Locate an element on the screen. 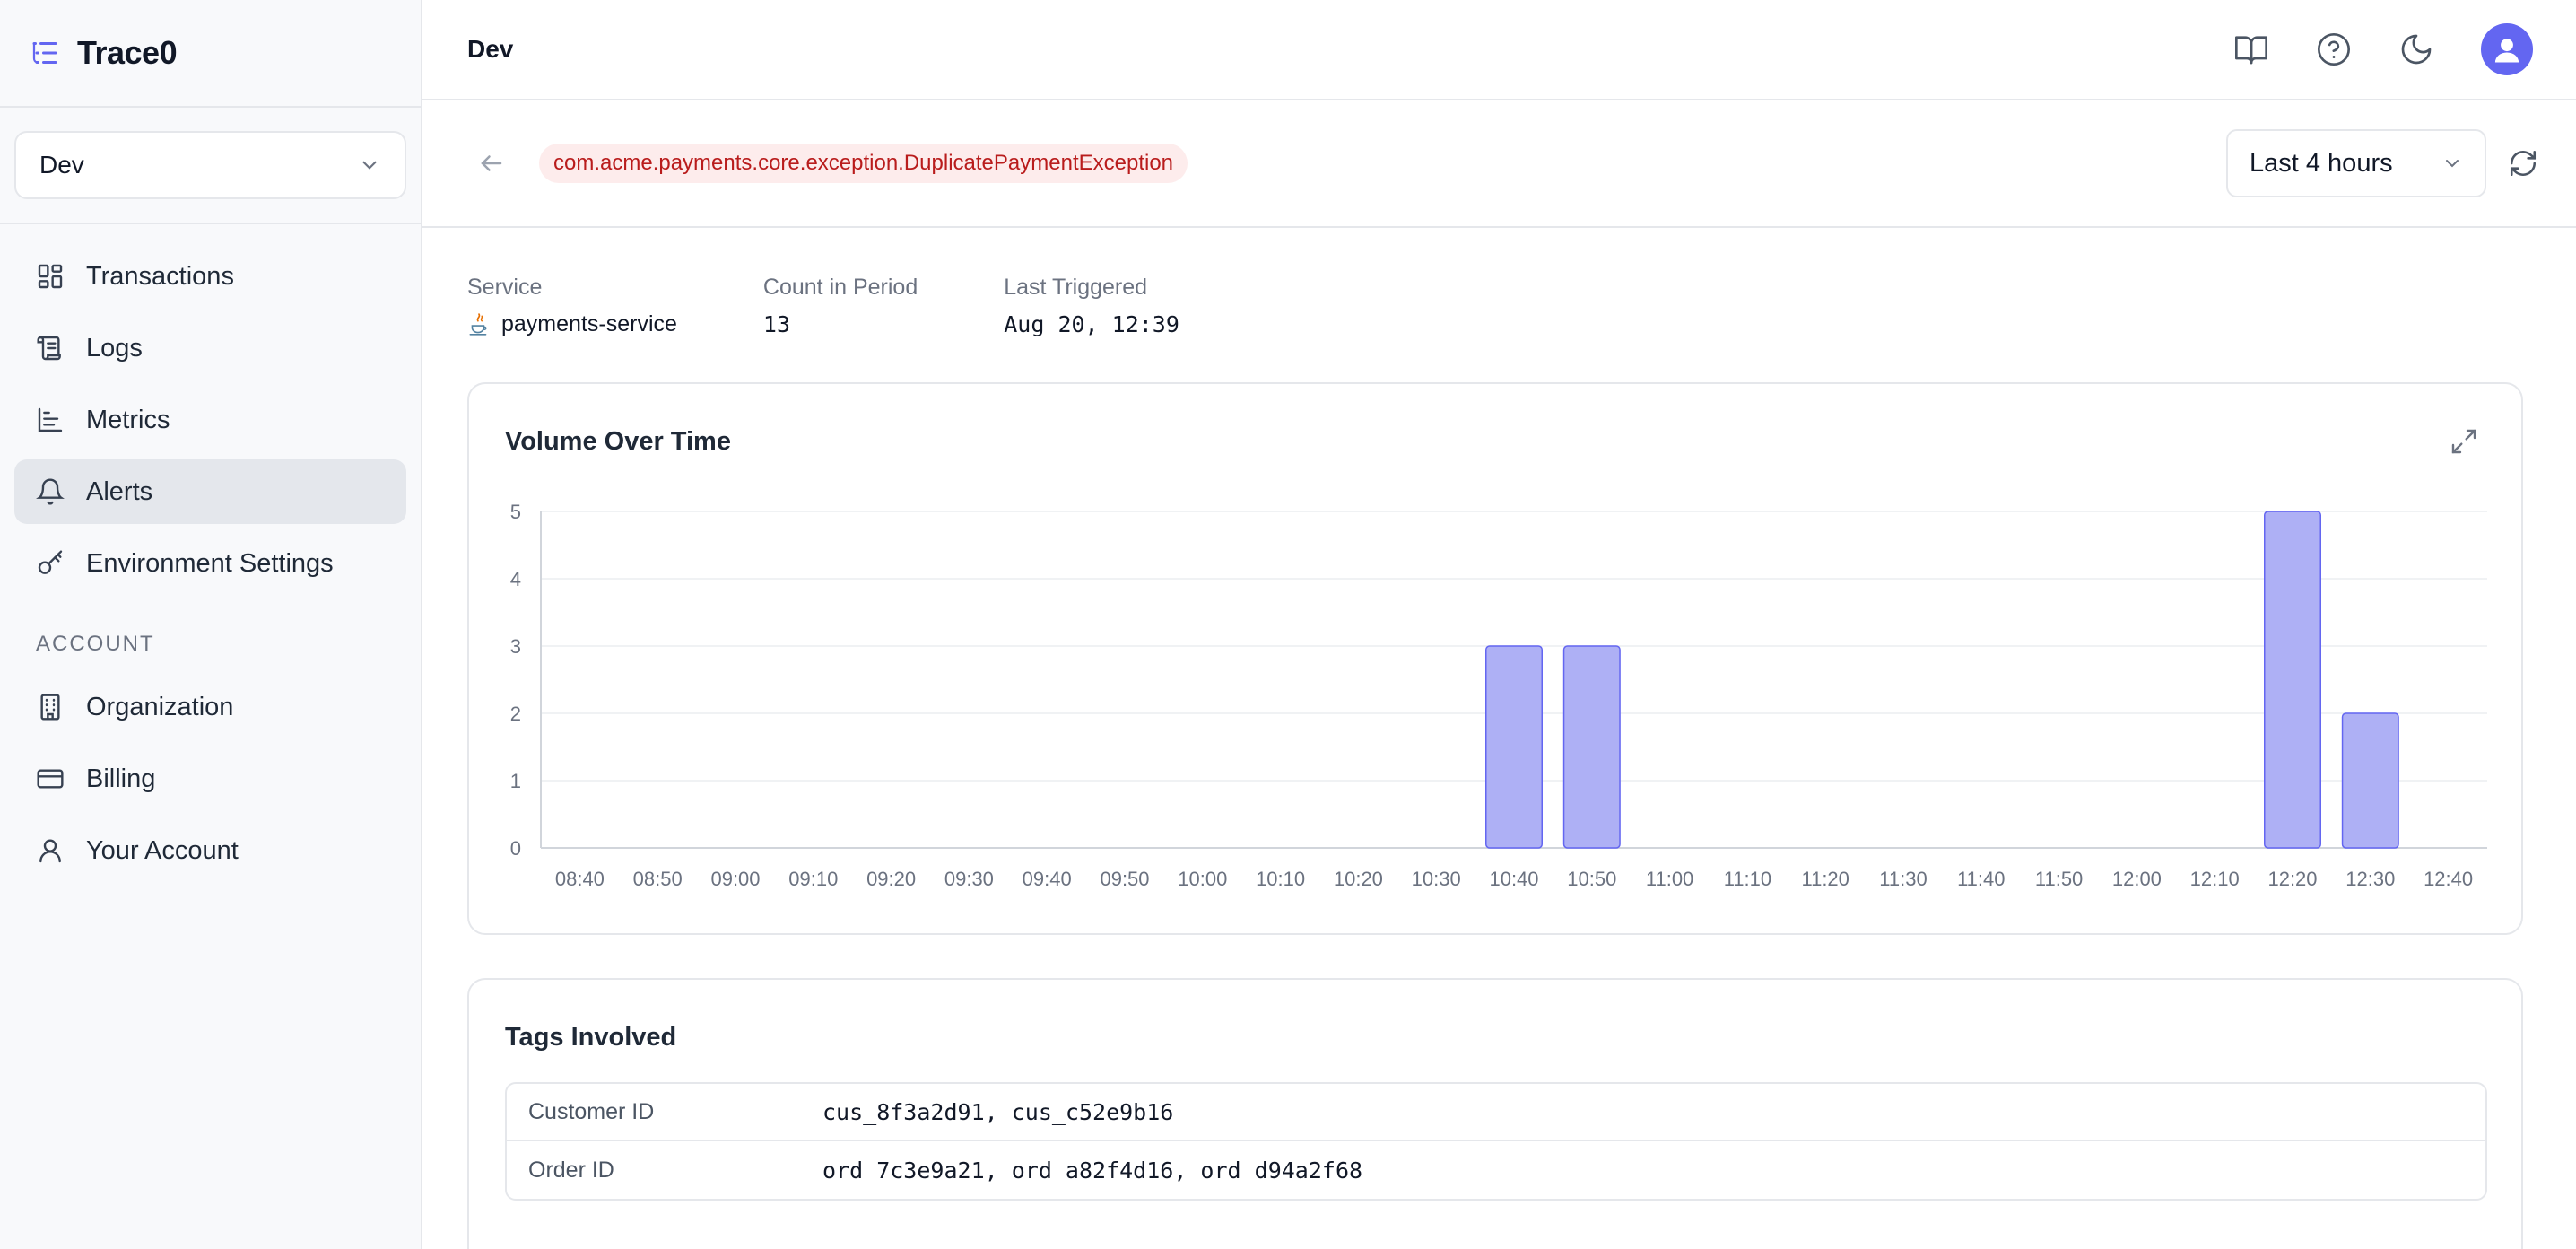 The image size is (2576, 1249). chevron-down-icon is located at coordinates (2452, 164).